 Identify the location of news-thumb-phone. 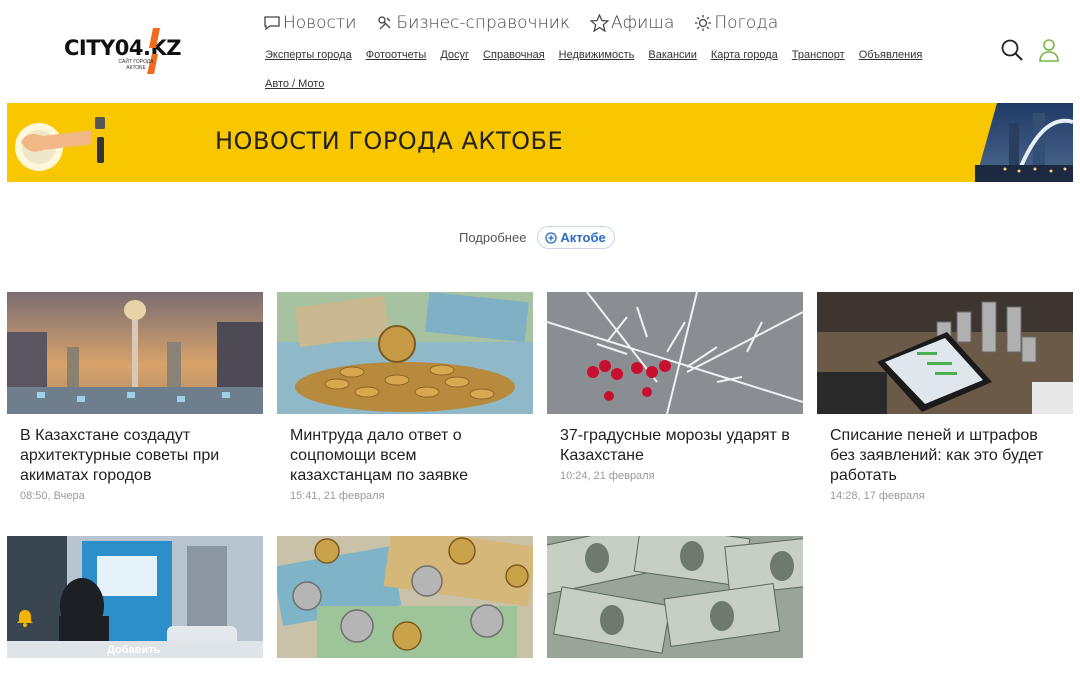
(945, 353).